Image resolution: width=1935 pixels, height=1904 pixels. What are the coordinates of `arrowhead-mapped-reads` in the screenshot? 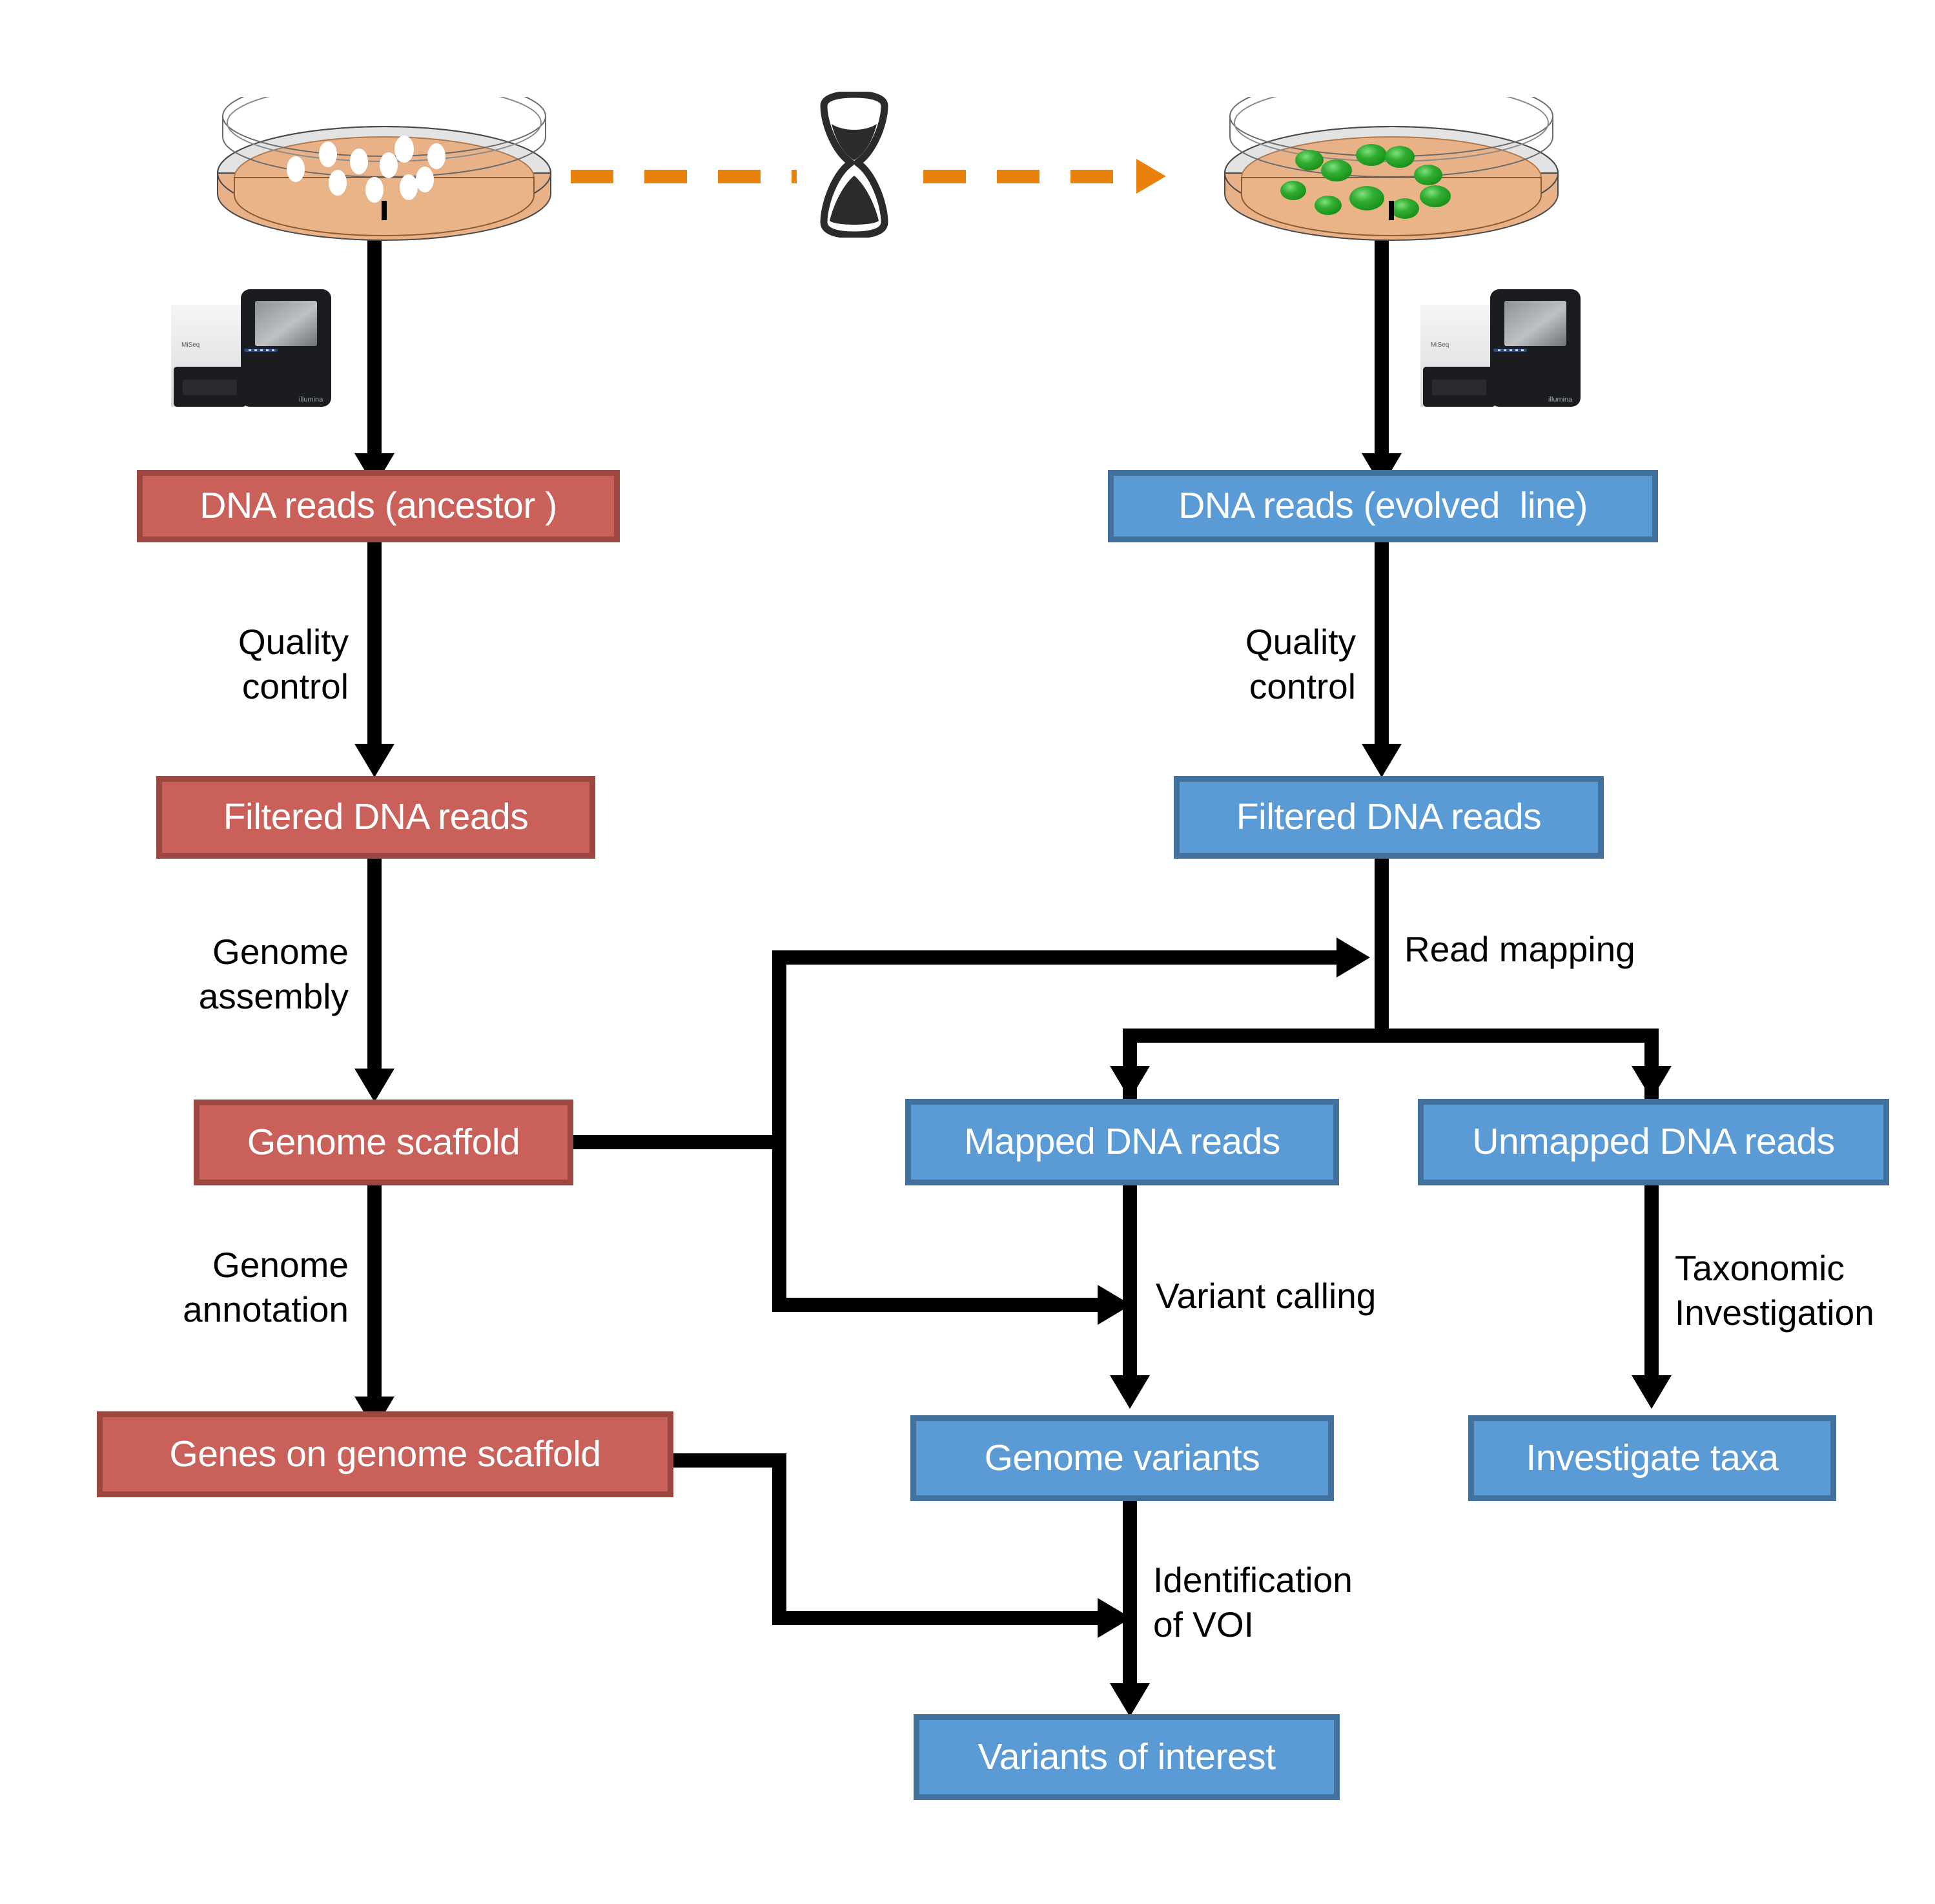 It's located at (1130, 1083).